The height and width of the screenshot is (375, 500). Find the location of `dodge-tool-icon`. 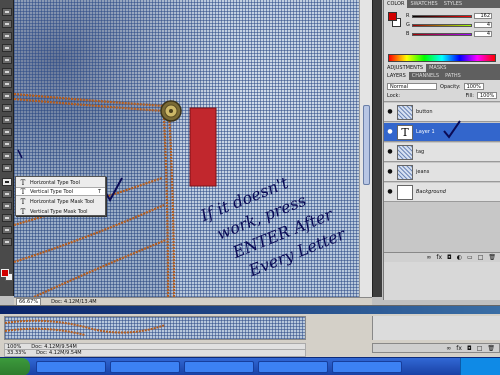

dodge-tool-icon is located at coordinates (7, 168).